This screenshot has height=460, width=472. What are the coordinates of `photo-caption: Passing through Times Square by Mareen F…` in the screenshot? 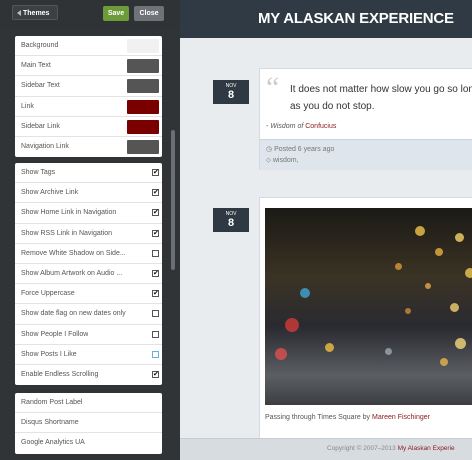 It's located at (347, 417).